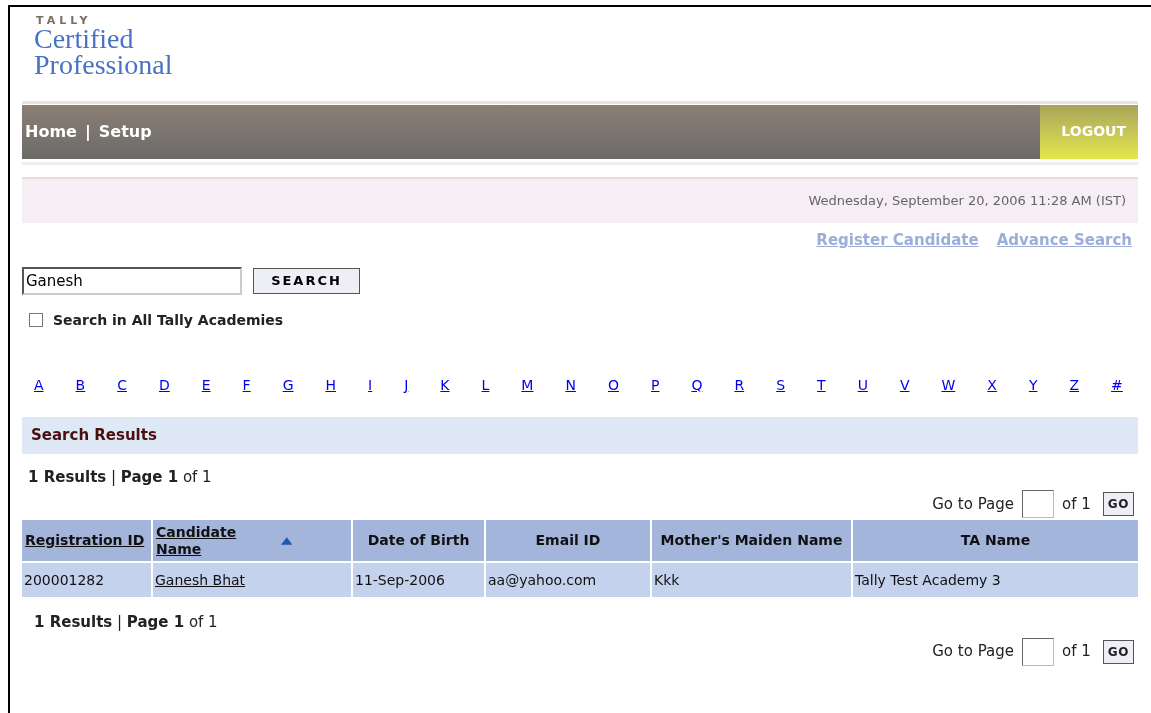  I want to click on letter-link: J, so click(406, 385).